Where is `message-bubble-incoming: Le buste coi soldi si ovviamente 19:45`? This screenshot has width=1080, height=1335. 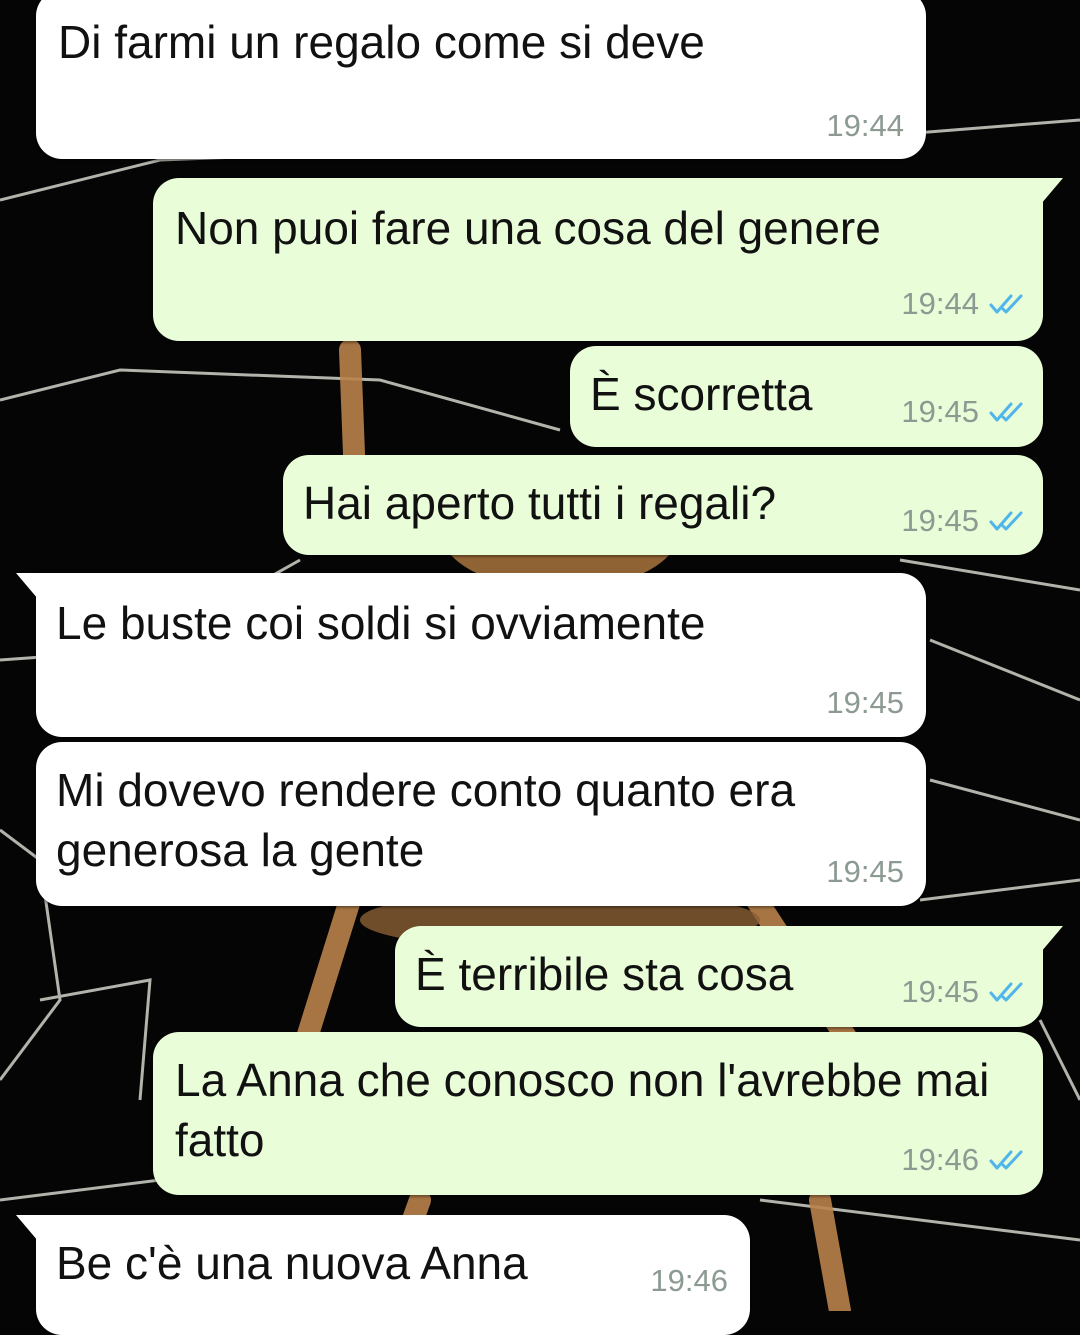 message-bubble-incoming: Le buste coi soldi si ovviamente 19:45 is located at coordinates (471, 655).